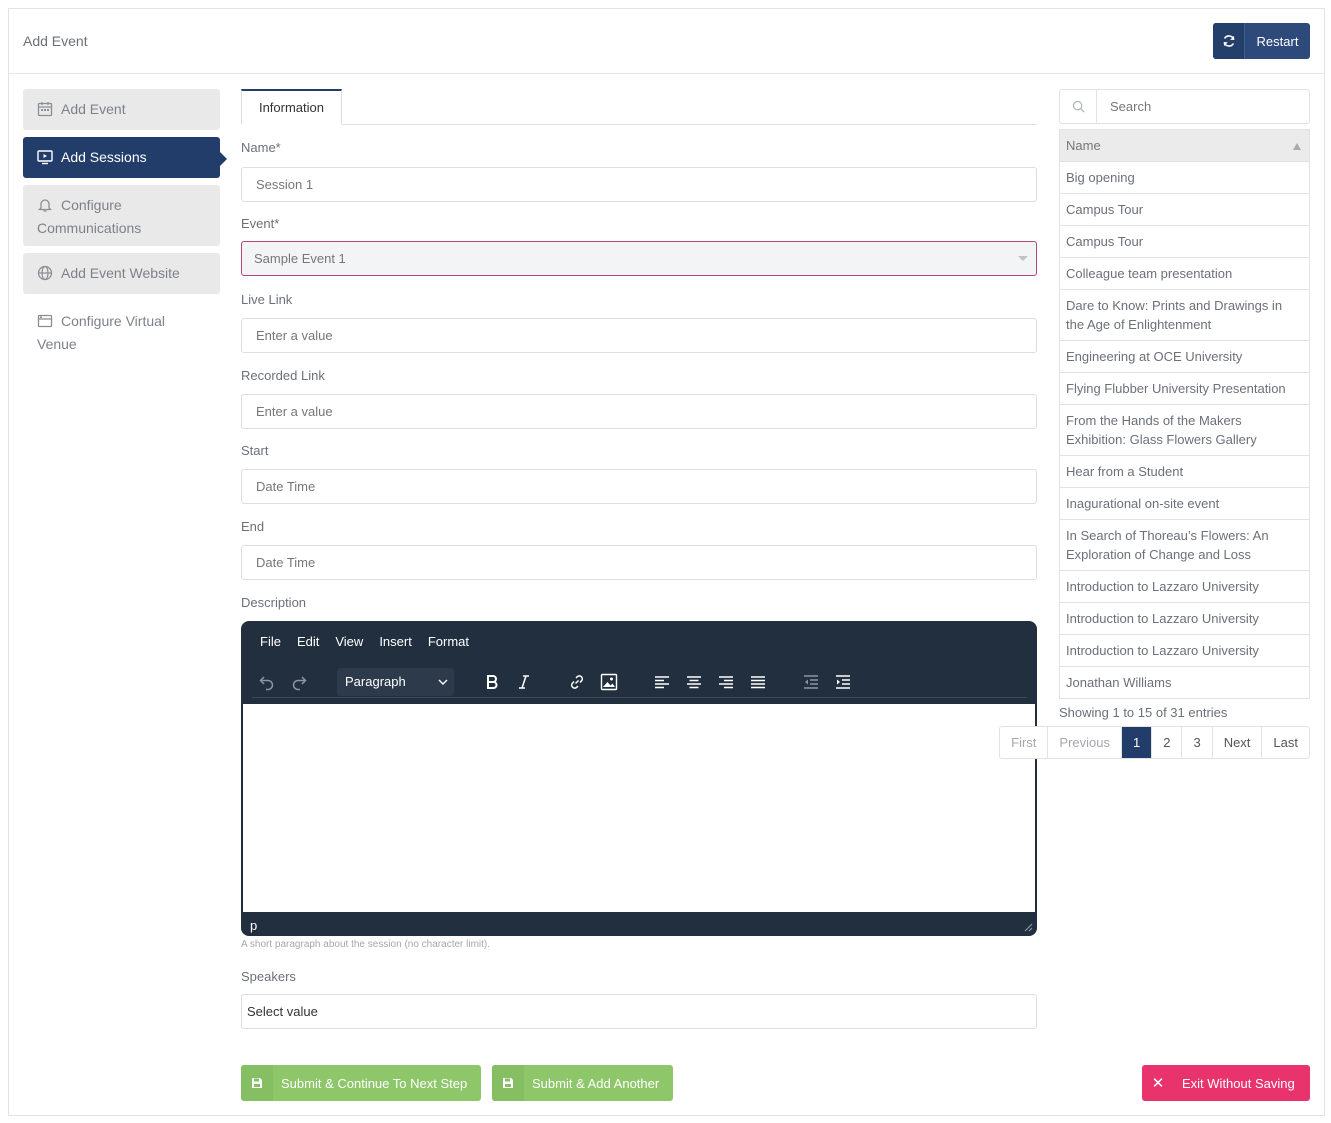  Describe the element at coordinates (639, 411) in the screenshot. I see `recorded-link-input: Enter a value` at that location.